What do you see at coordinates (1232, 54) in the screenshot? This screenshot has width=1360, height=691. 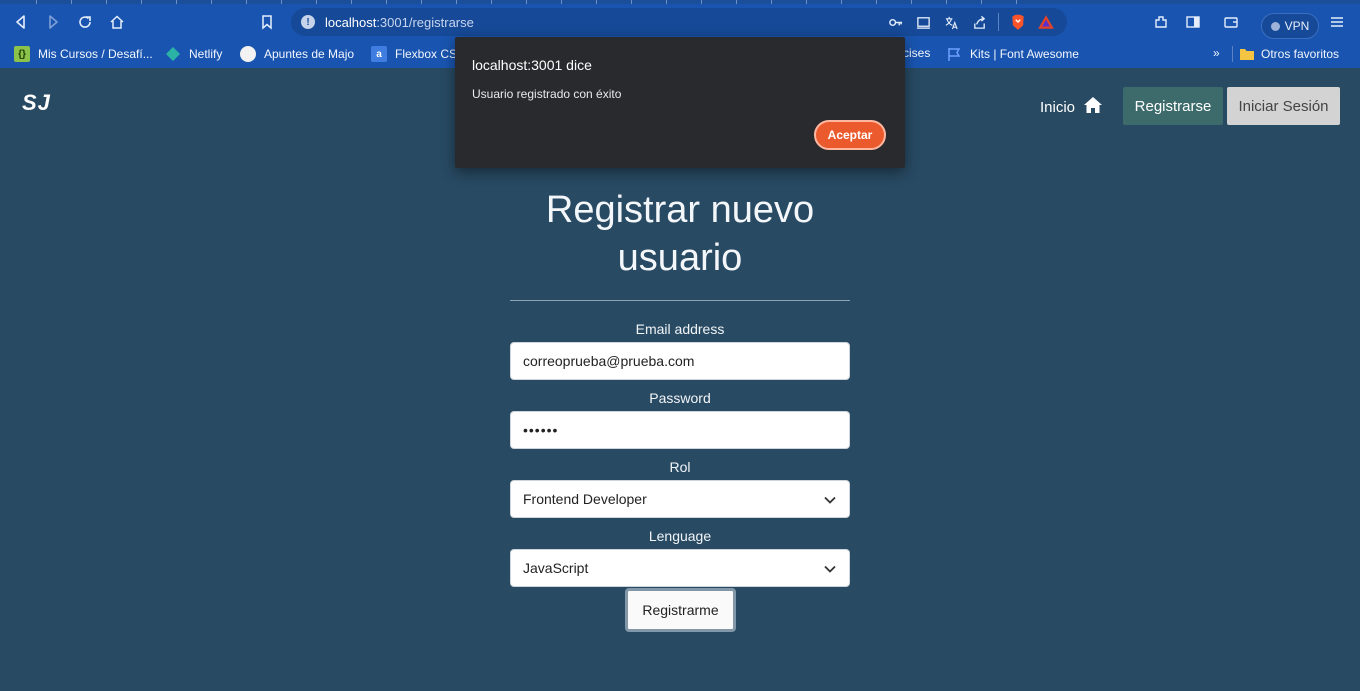 I see `bookmarks-divider` at bounding box center [1232, 54].